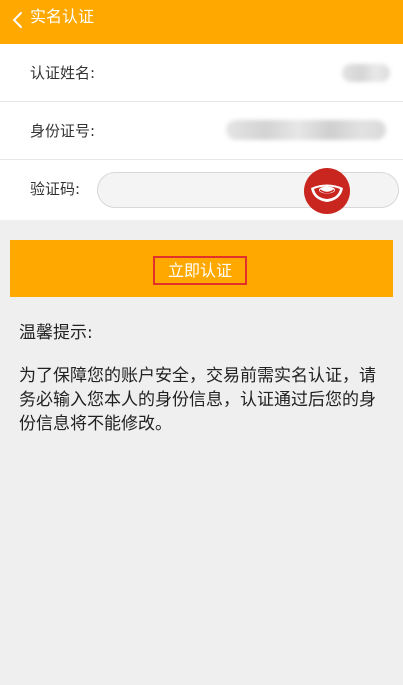  Describe the element at coordinates (306, 130) in the screenshot. I see `id-number-value-masked` at that location.